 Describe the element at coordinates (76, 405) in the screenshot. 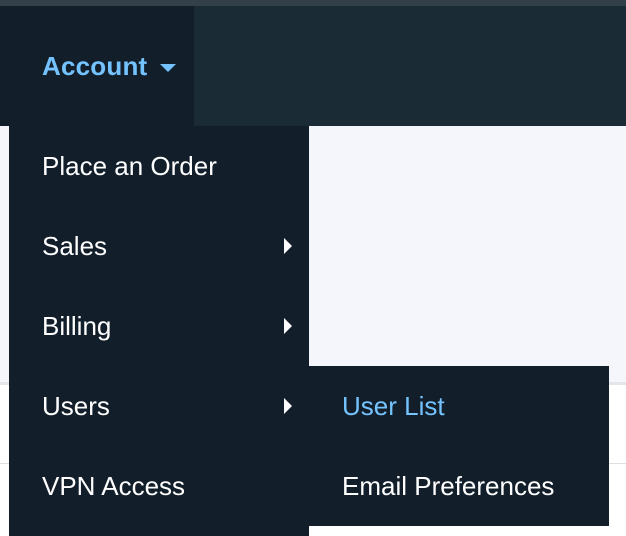

I see `menu-item-label: Users` at that location.